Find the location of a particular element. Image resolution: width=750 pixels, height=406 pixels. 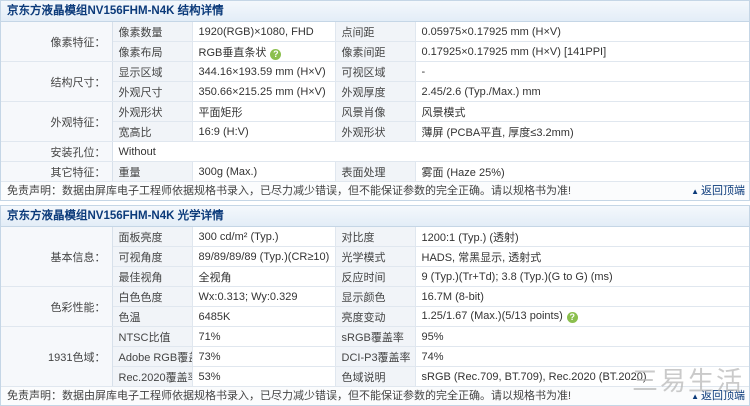

spec-label: sRGB覆盖率 is located at coordinates (375, 336).